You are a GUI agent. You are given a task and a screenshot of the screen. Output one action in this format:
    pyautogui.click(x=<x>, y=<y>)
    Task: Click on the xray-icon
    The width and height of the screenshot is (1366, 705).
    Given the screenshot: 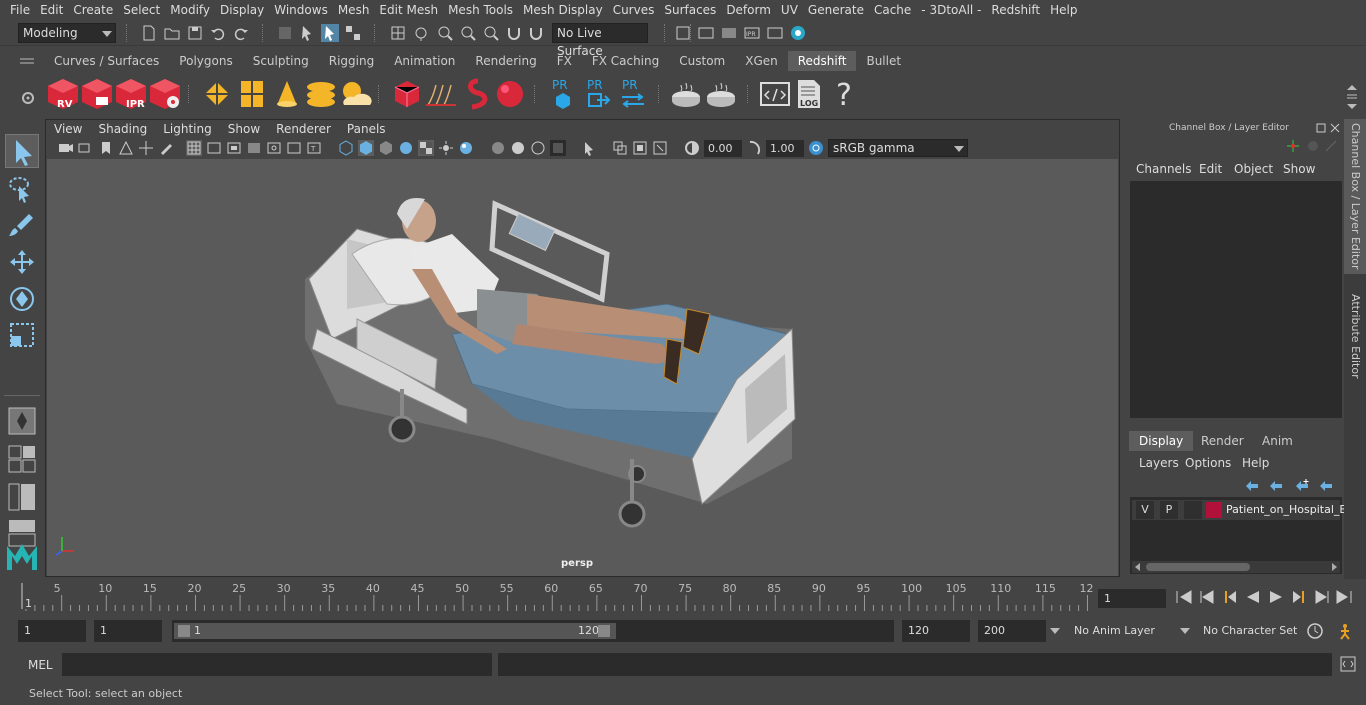 What is the action you would take?
    pyautogui.click(x=498, y=148)
    